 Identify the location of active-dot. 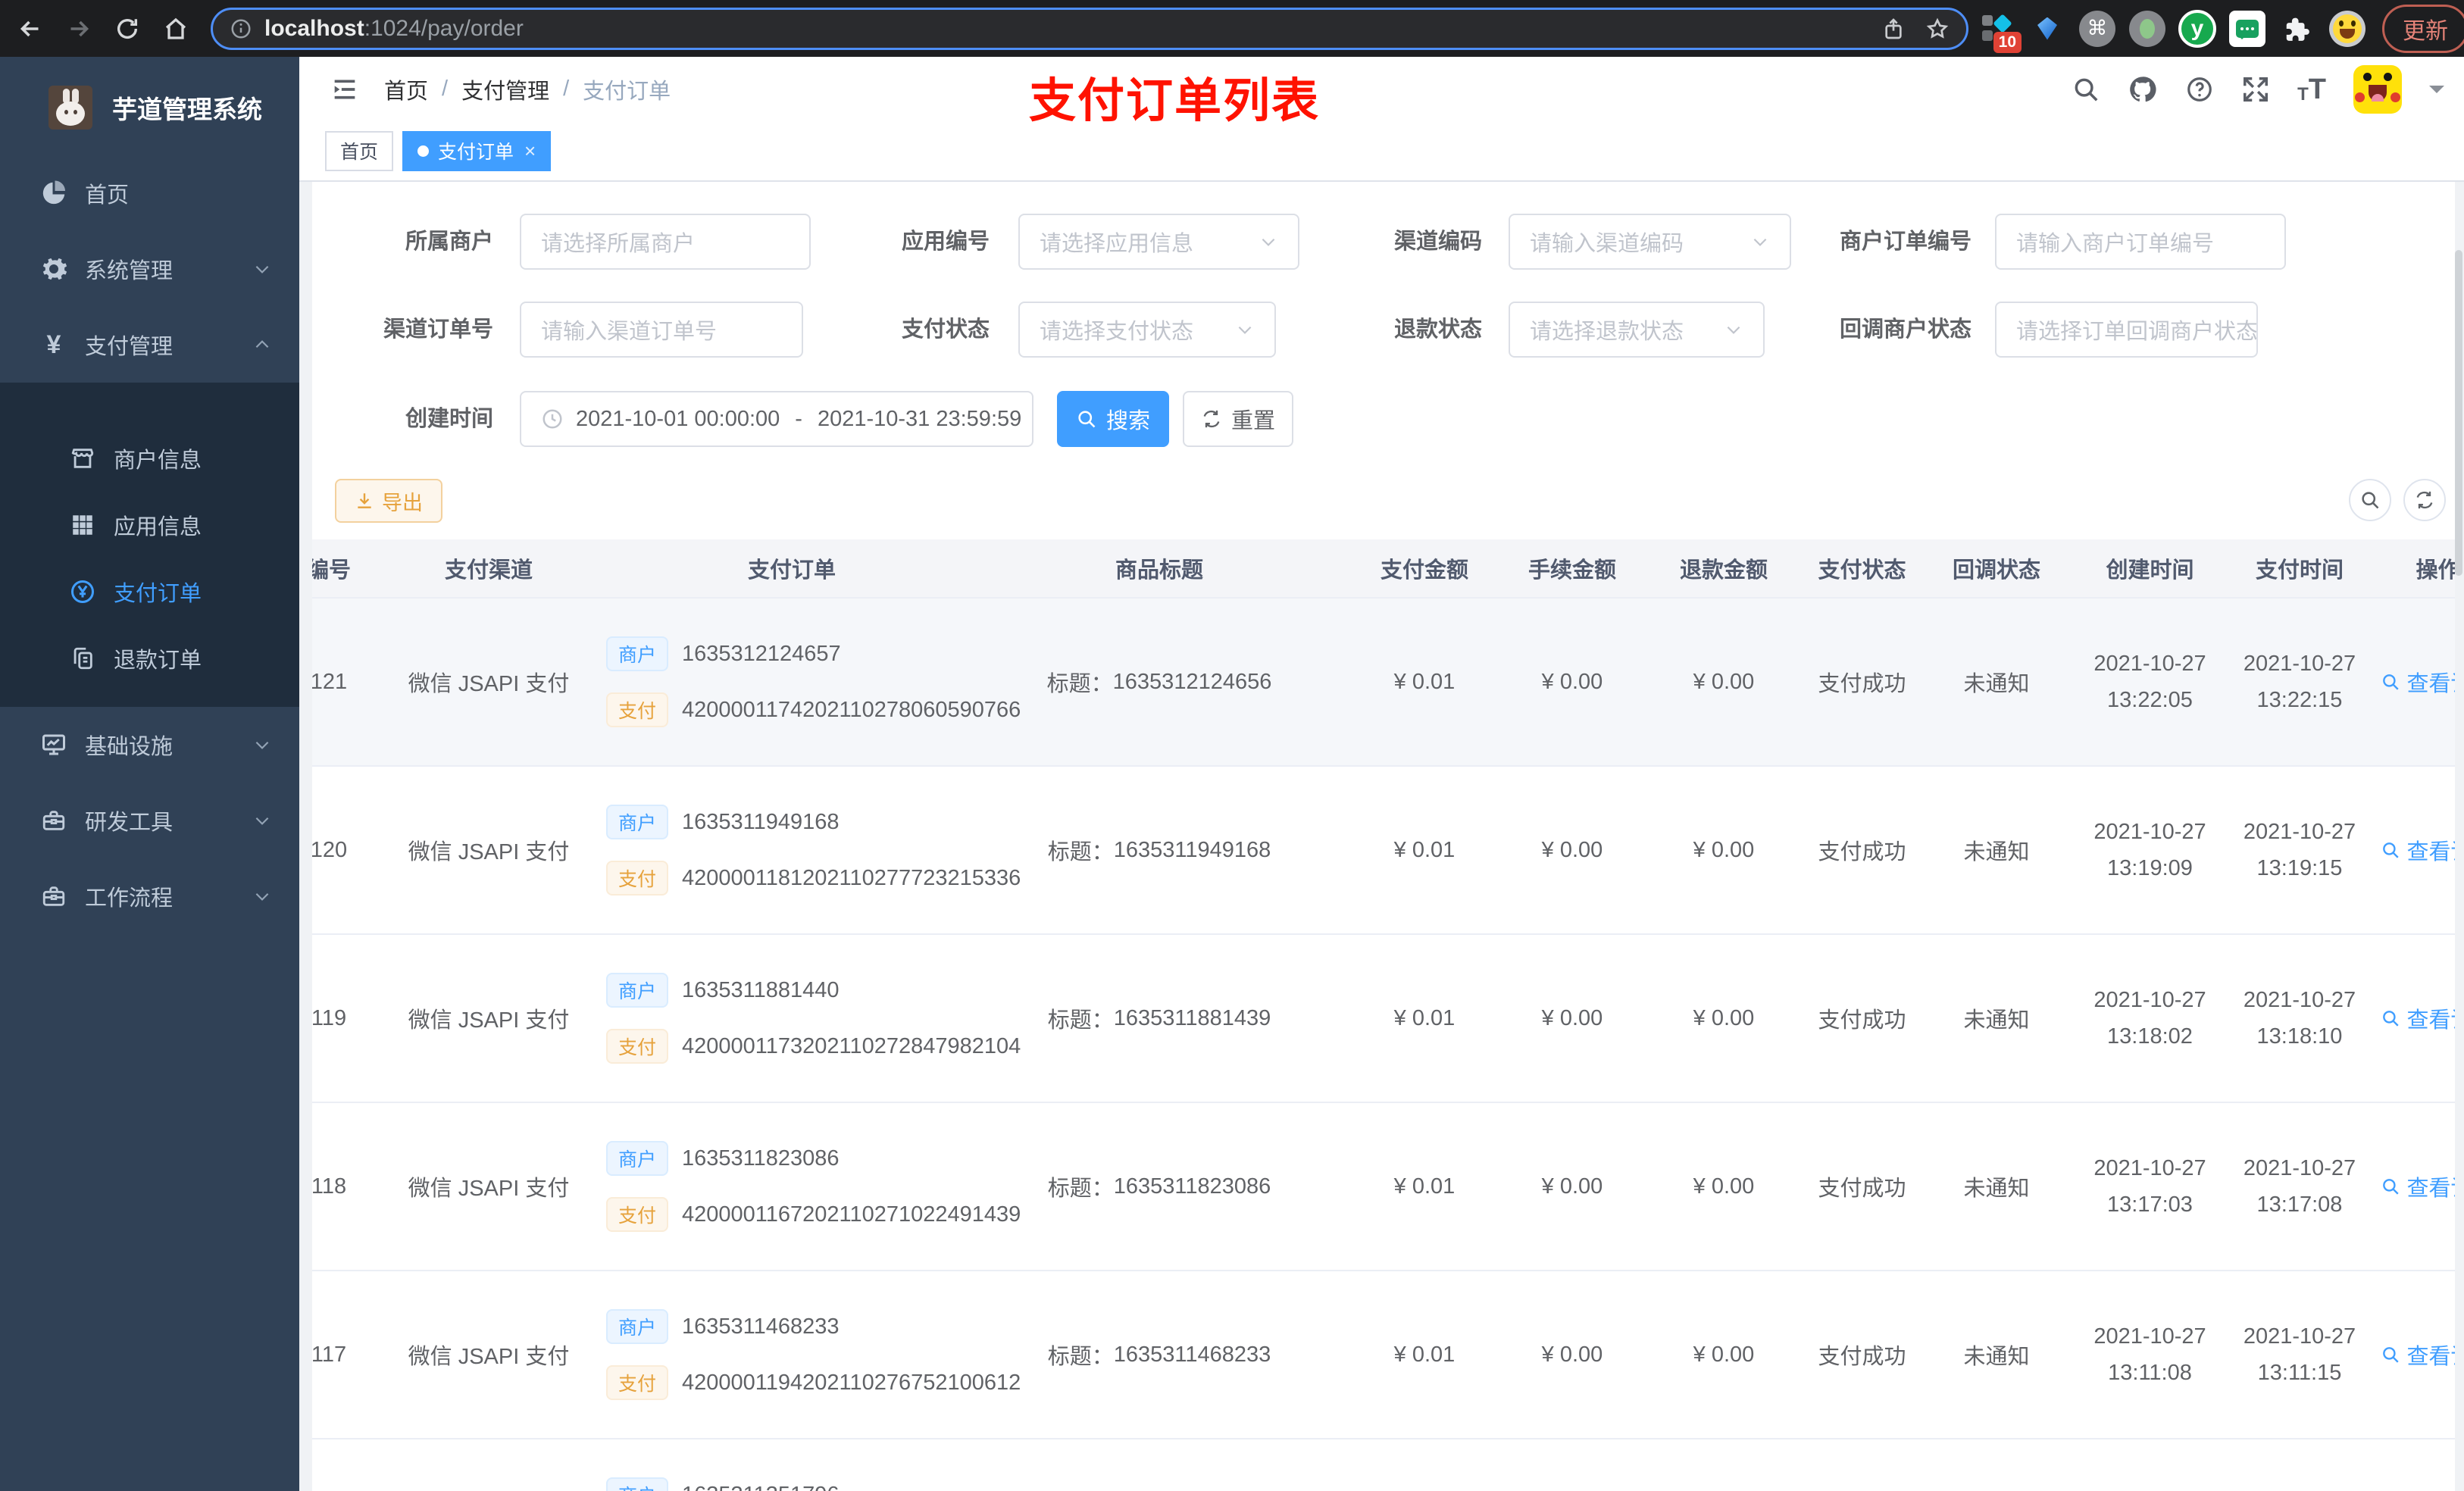
(423, 151).